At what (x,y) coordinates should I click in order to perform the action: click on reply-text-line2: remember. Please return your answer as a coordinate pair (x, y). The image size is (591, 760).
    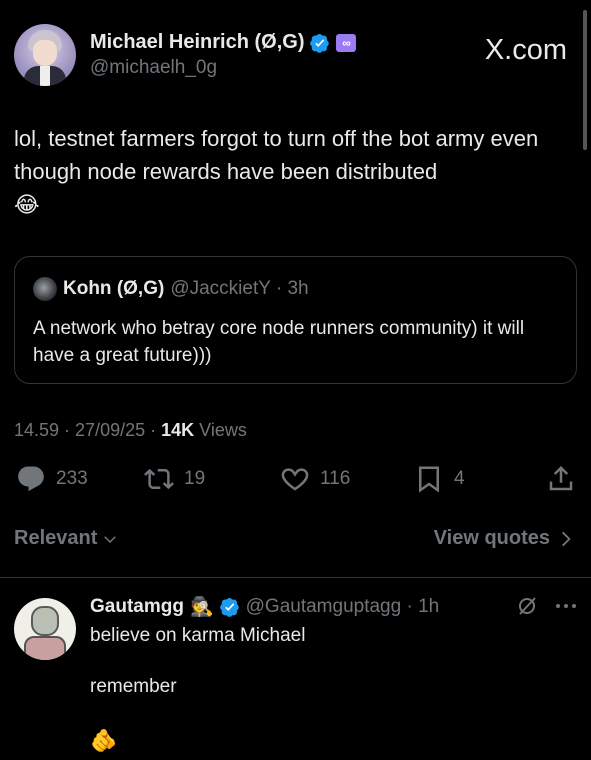
    Looking at the image, I should click on (133, 686).